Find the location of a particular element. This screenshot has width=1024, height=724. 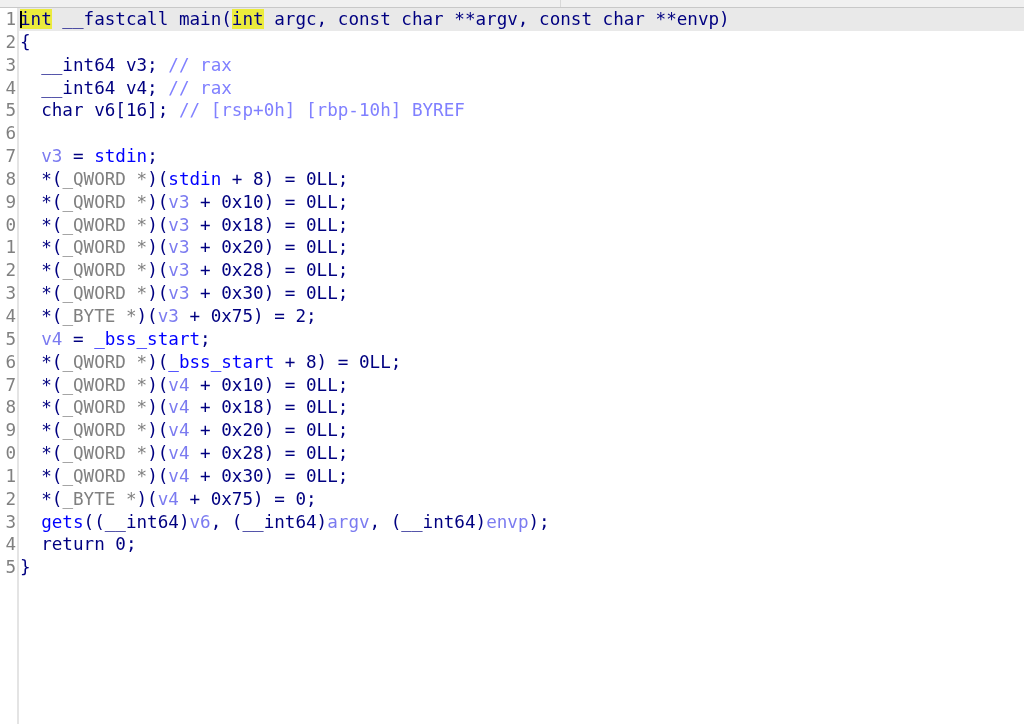

code-line: __int64 v3; // rax is located at coordinates (136, 65).